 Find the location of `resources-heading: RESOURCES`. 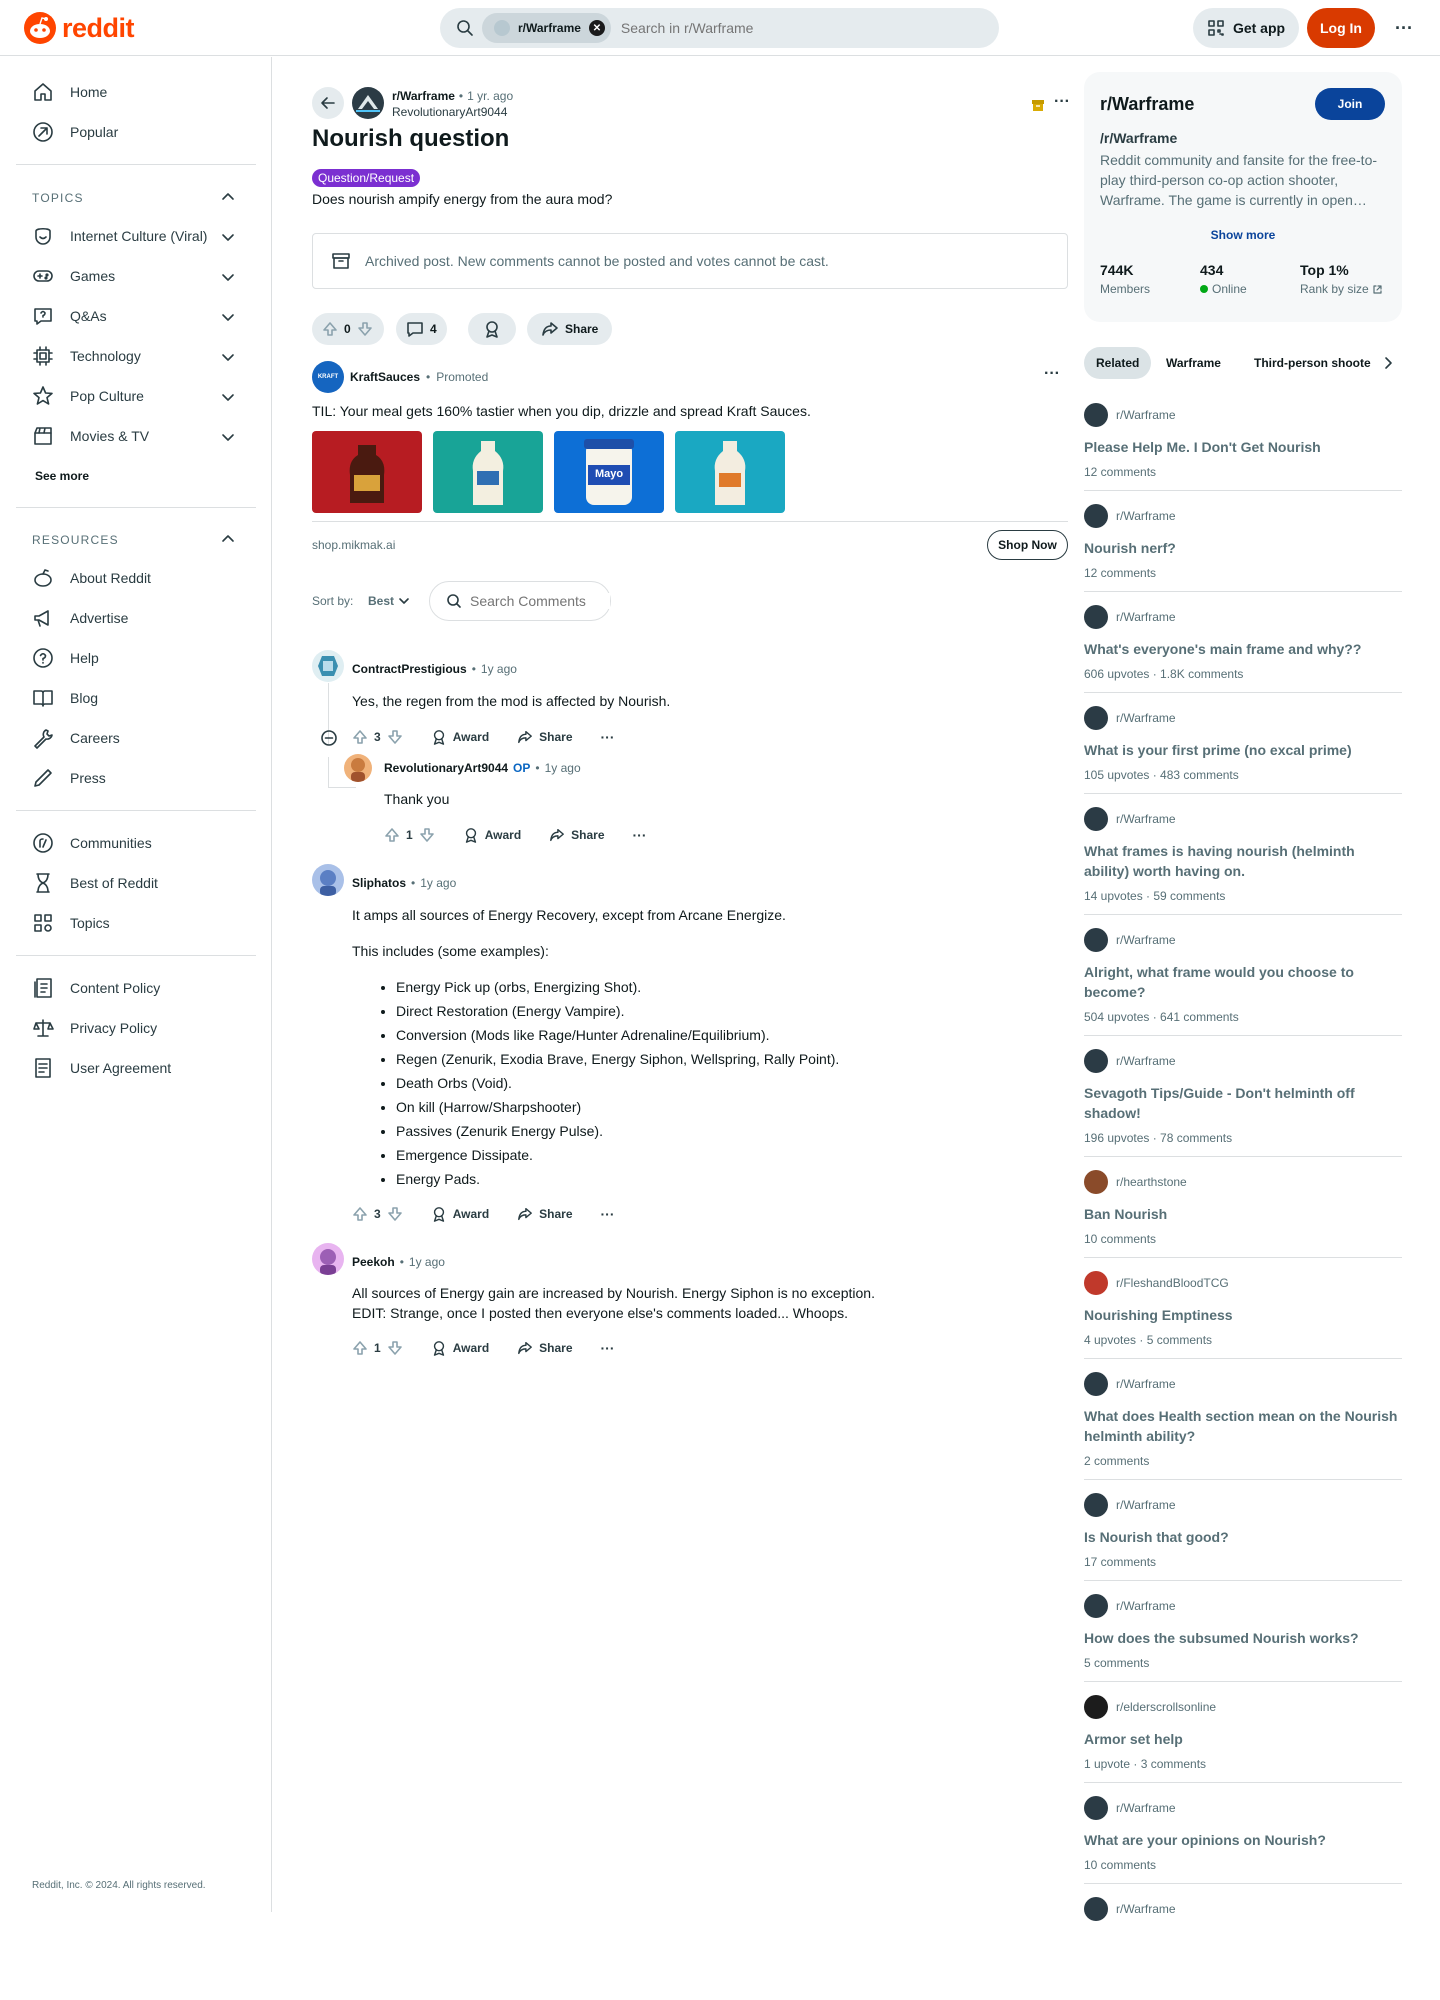

resources-heading: RESOURCES is located at coordinates (75, 540).